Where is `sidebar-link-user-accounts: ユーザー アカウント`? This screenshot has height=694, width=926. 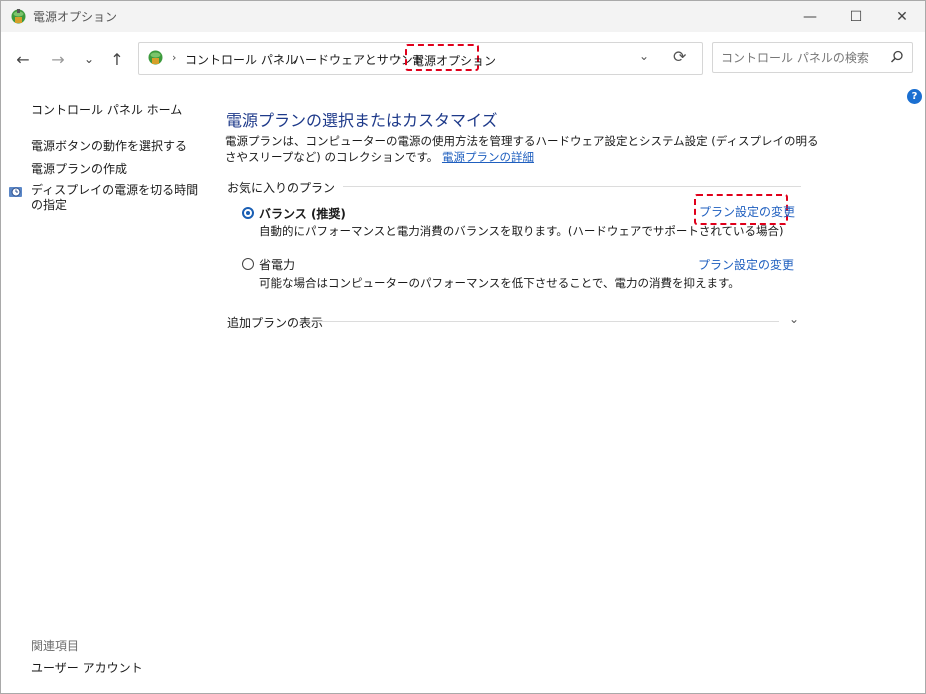 sidebar-link-user-accounts: ユーザー アカウント is located at coordinates (87, 667).